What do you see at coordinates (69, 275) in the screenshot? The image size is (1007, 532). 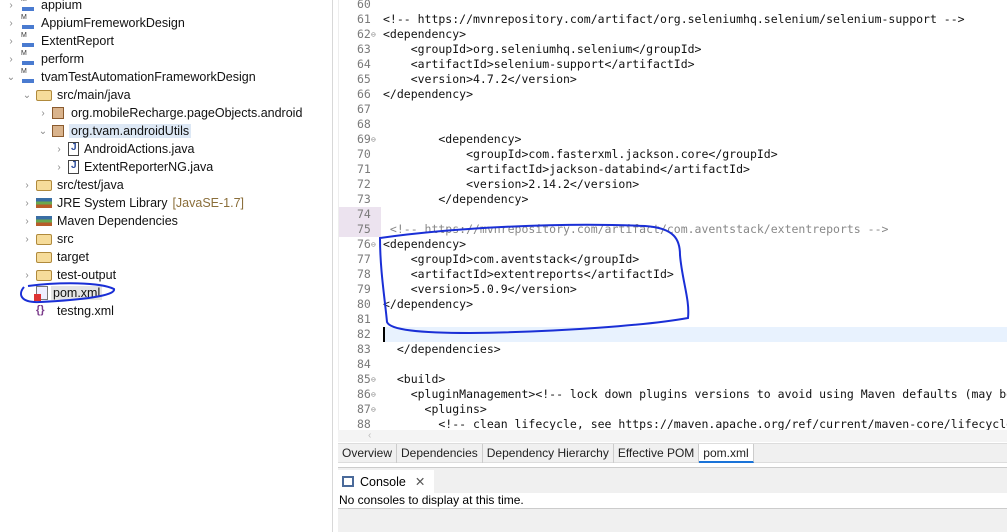 I see `tree-item: › test-output` at bounding box center [69, 275].